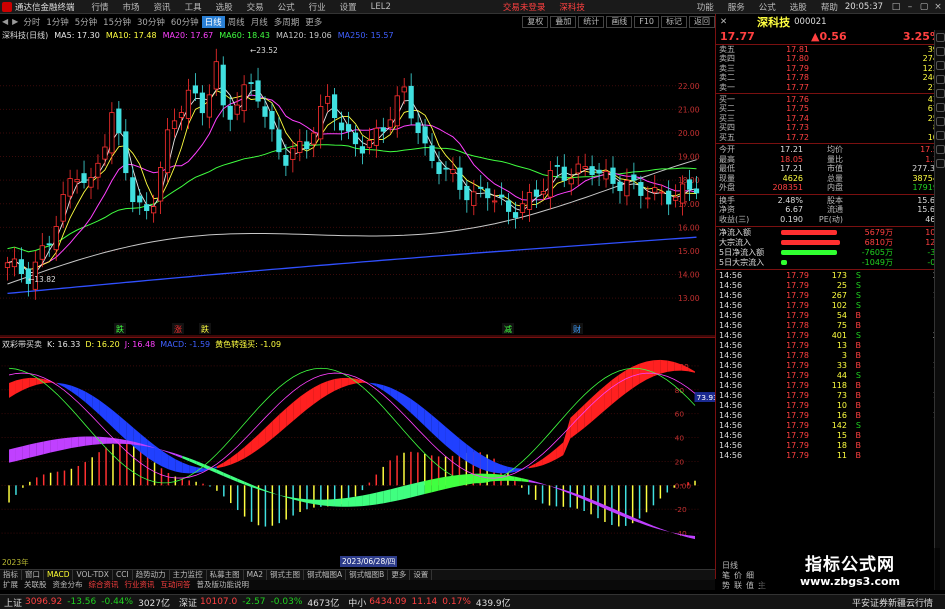 This screenshot has height=609, width=945. Describe the element at coordinates (858, 455) in the screenshot. I see `tick-side: B` at that location.